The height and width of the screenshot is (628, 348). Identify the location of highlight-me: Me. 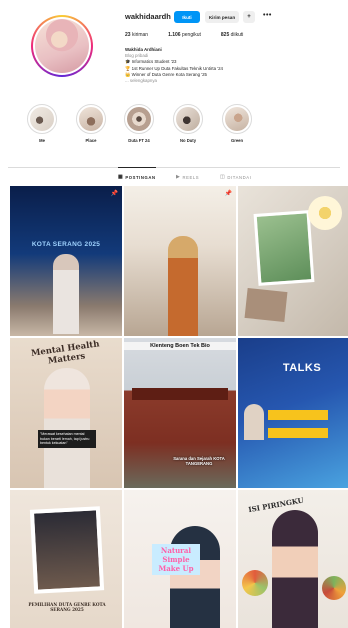
(42, 123).